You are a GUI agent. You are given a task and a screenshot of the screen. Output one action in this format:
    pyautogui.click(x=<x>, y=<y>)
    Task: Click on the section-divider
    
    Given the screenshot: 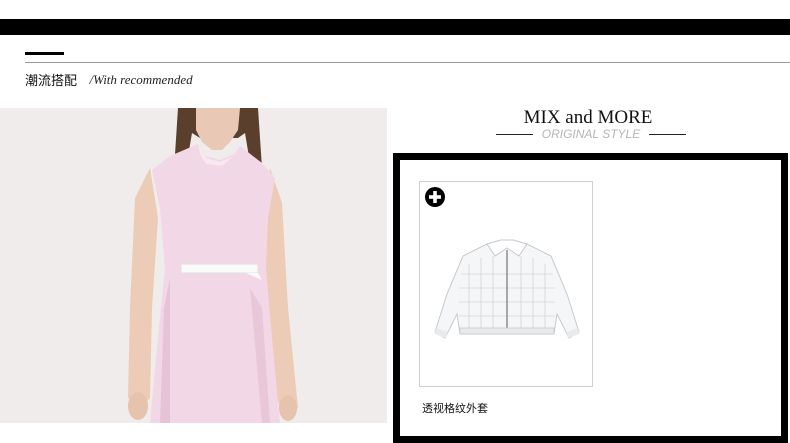 What is the action you would take?
    pyautogui.click(x=407, y=62)
    